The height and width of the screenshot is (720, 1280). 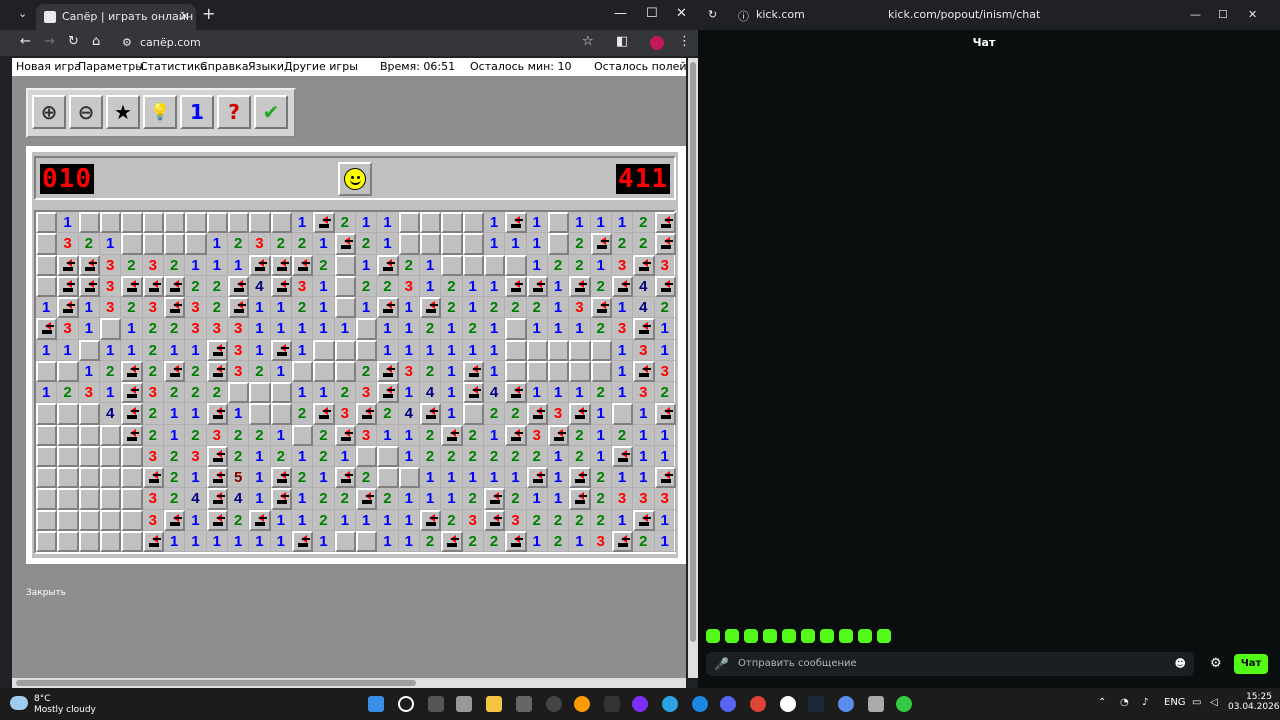 I want to click on extensions-icon: ◧, so click(x=622, y=41).